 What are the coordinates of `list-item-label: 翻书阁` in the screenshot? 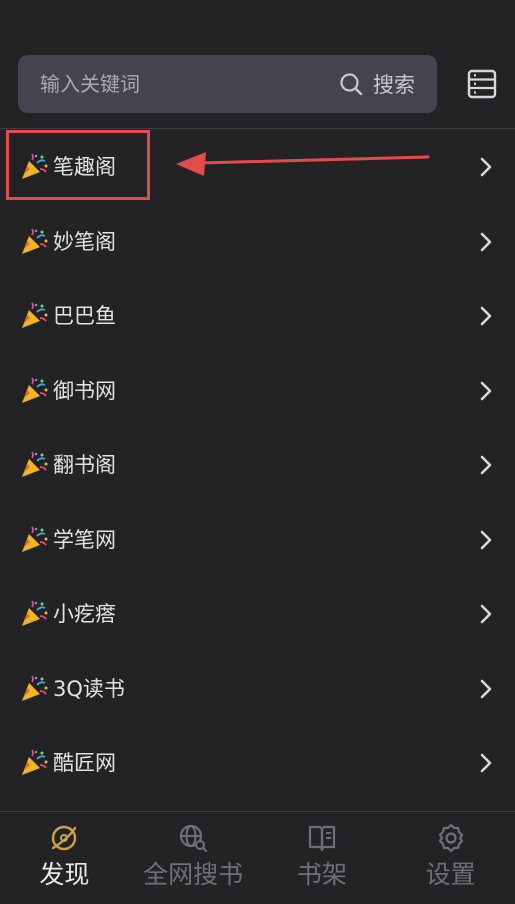 It's located at (84, 465).